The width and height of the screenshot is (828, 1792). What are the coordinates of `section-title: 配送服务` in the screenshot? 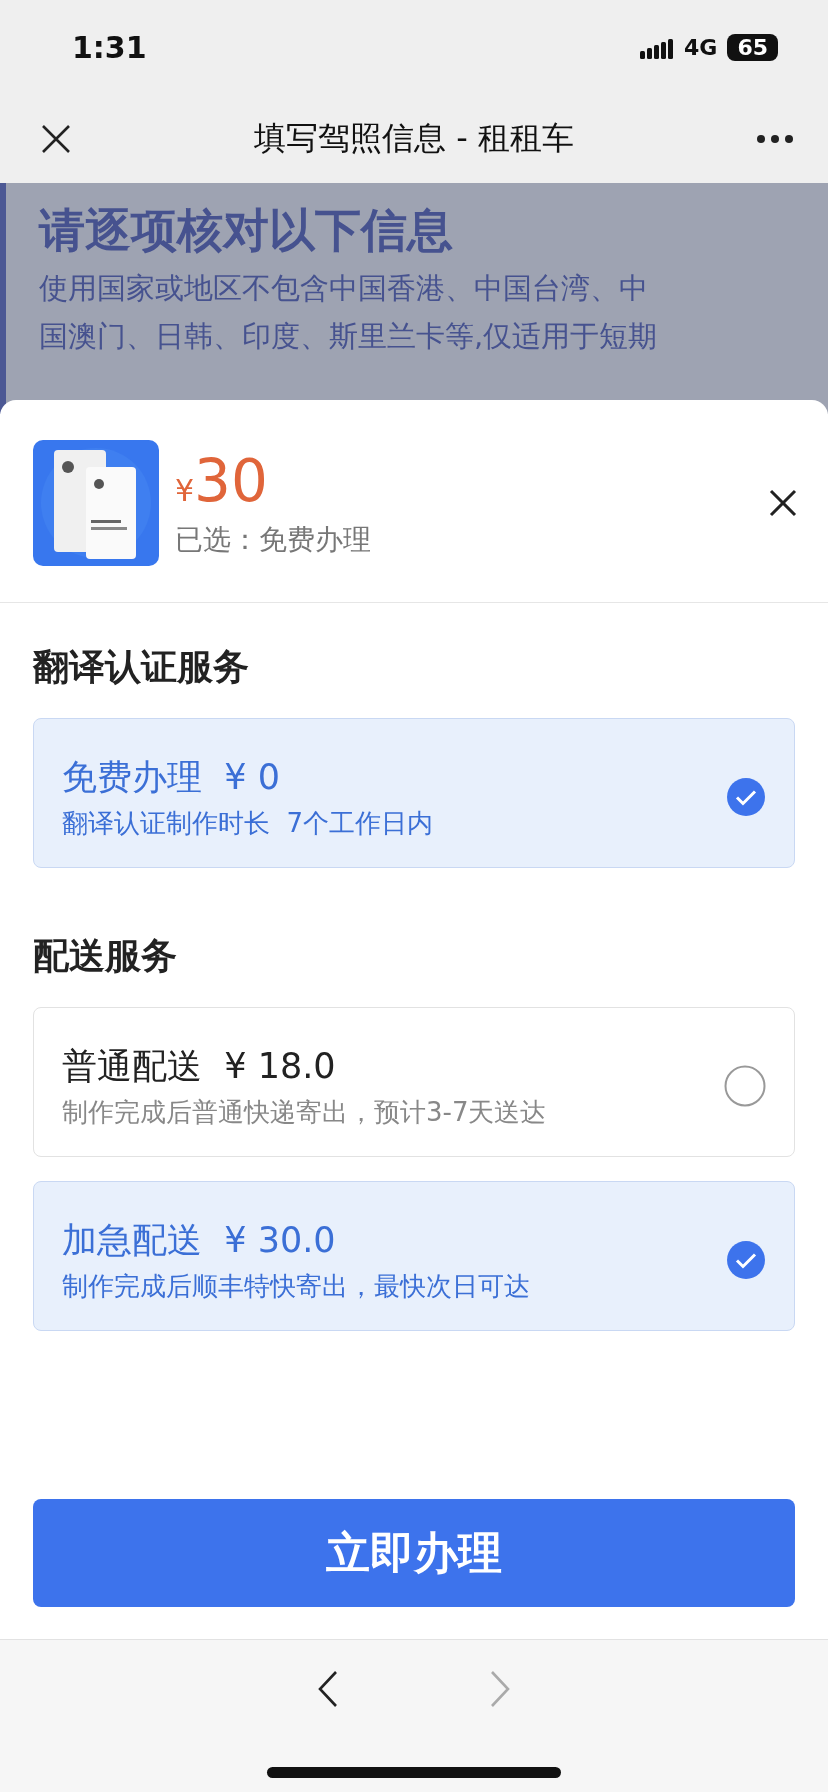 It's located at (105, 956).